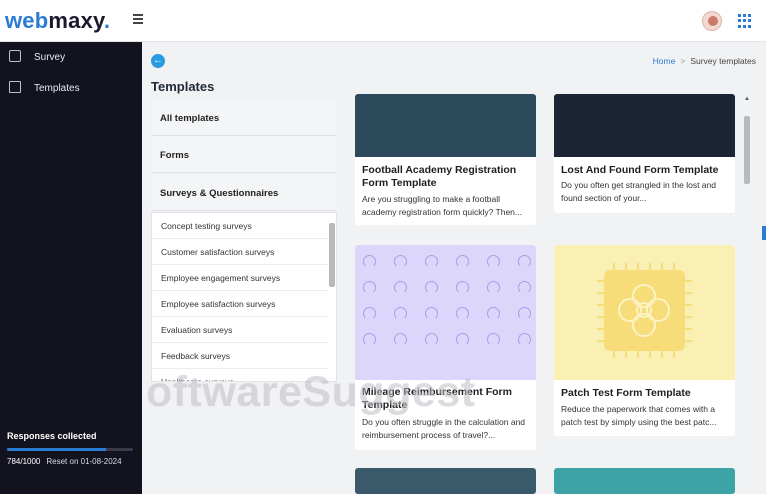 The width and height of the screenshot is (766, 494). Describe the element at coordinates (626, 393) in the screenshot. I see `template-card-title: Patch Test Form Template` at that location.